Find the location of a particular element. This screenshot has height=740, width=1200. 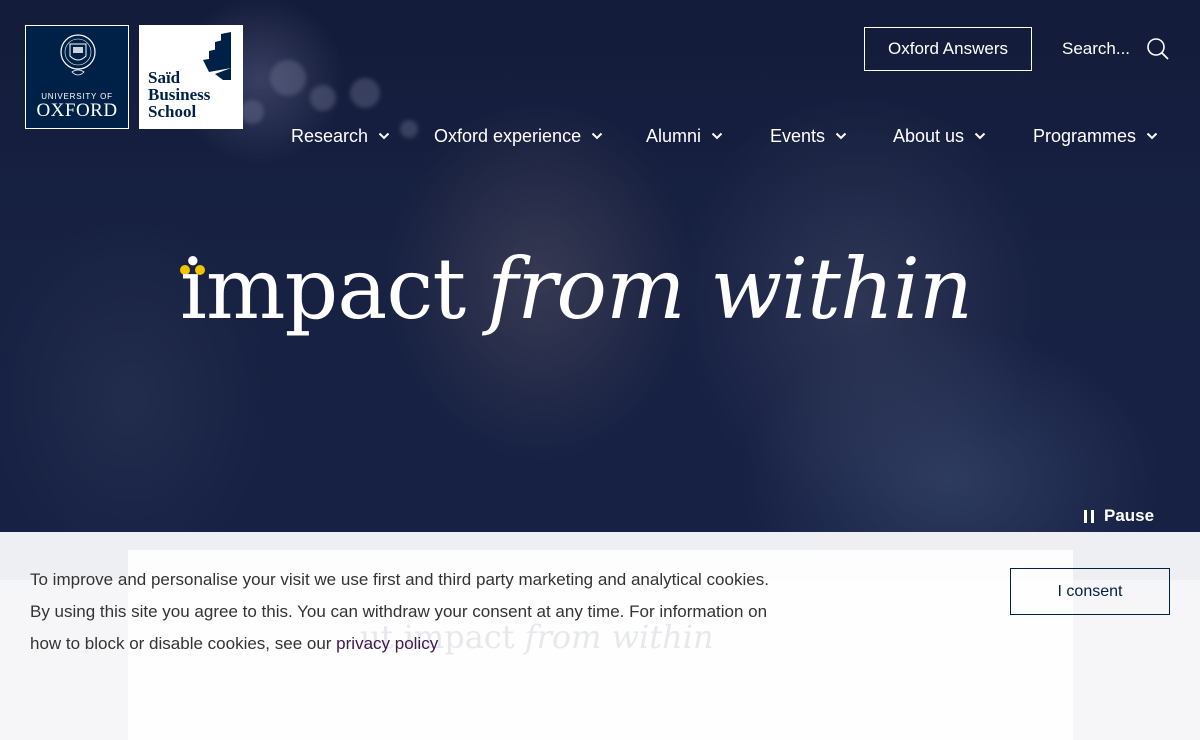

privacy-policy-link: privacy policy is located at coordinates (387, 643).